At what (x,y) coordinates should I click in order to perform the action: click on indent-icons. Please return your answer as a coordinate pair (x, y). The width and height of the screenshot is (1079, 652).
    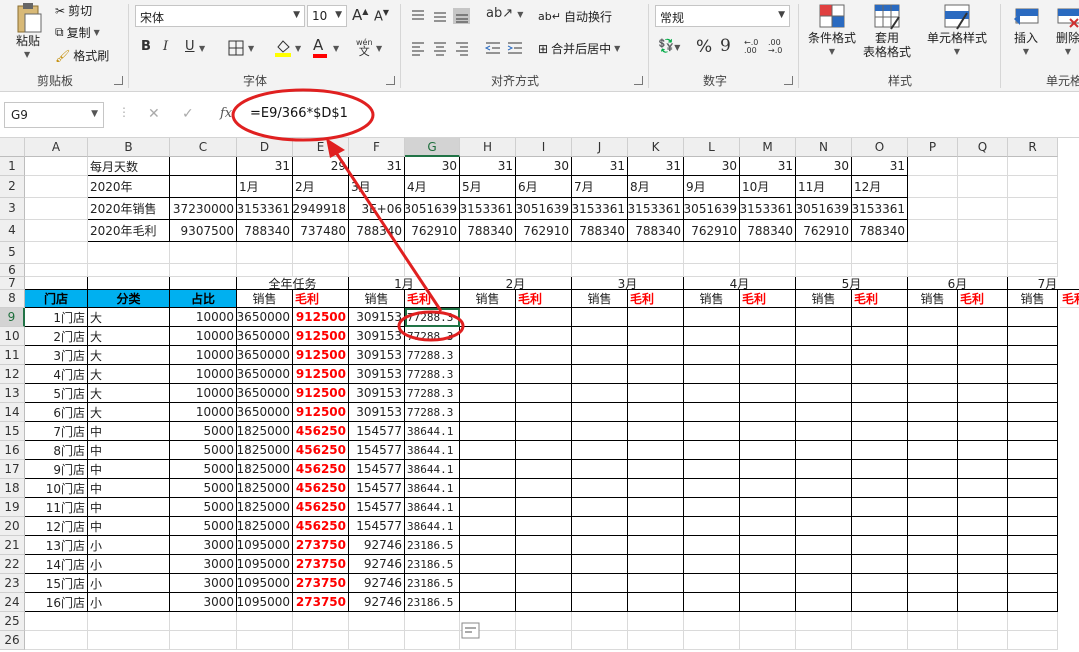
    Looking at the image, I should click on (504, 48).